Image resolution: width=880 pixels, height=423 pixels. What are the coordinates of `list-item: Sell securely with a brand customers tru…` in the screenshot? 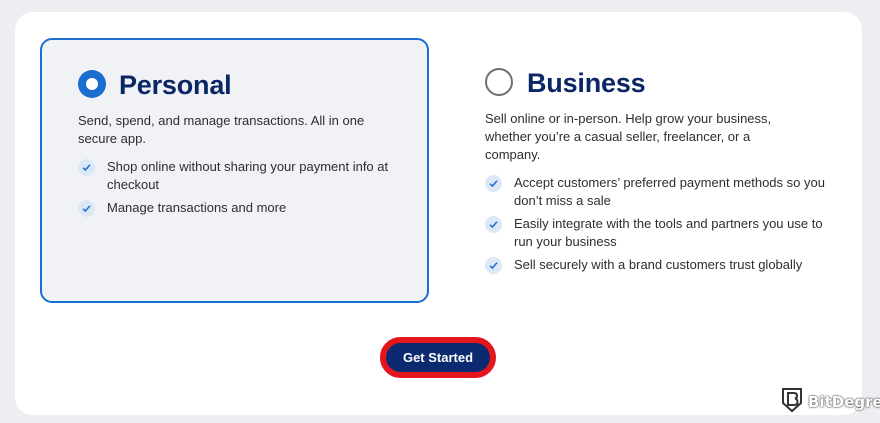 It's located at (655, 265).